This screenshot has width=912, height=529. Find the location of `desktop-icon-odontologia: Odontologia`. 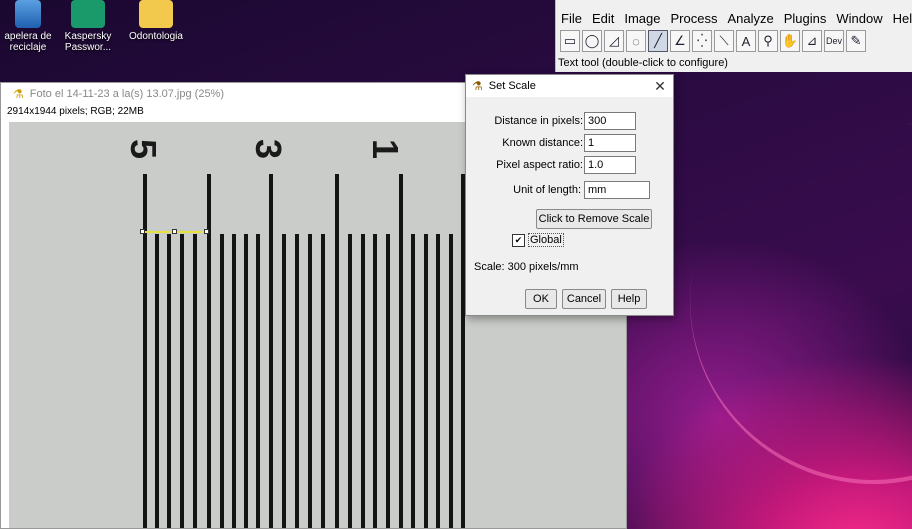

desktop-icon-odontologia: Odontologia is located at coordinates (156, 21).